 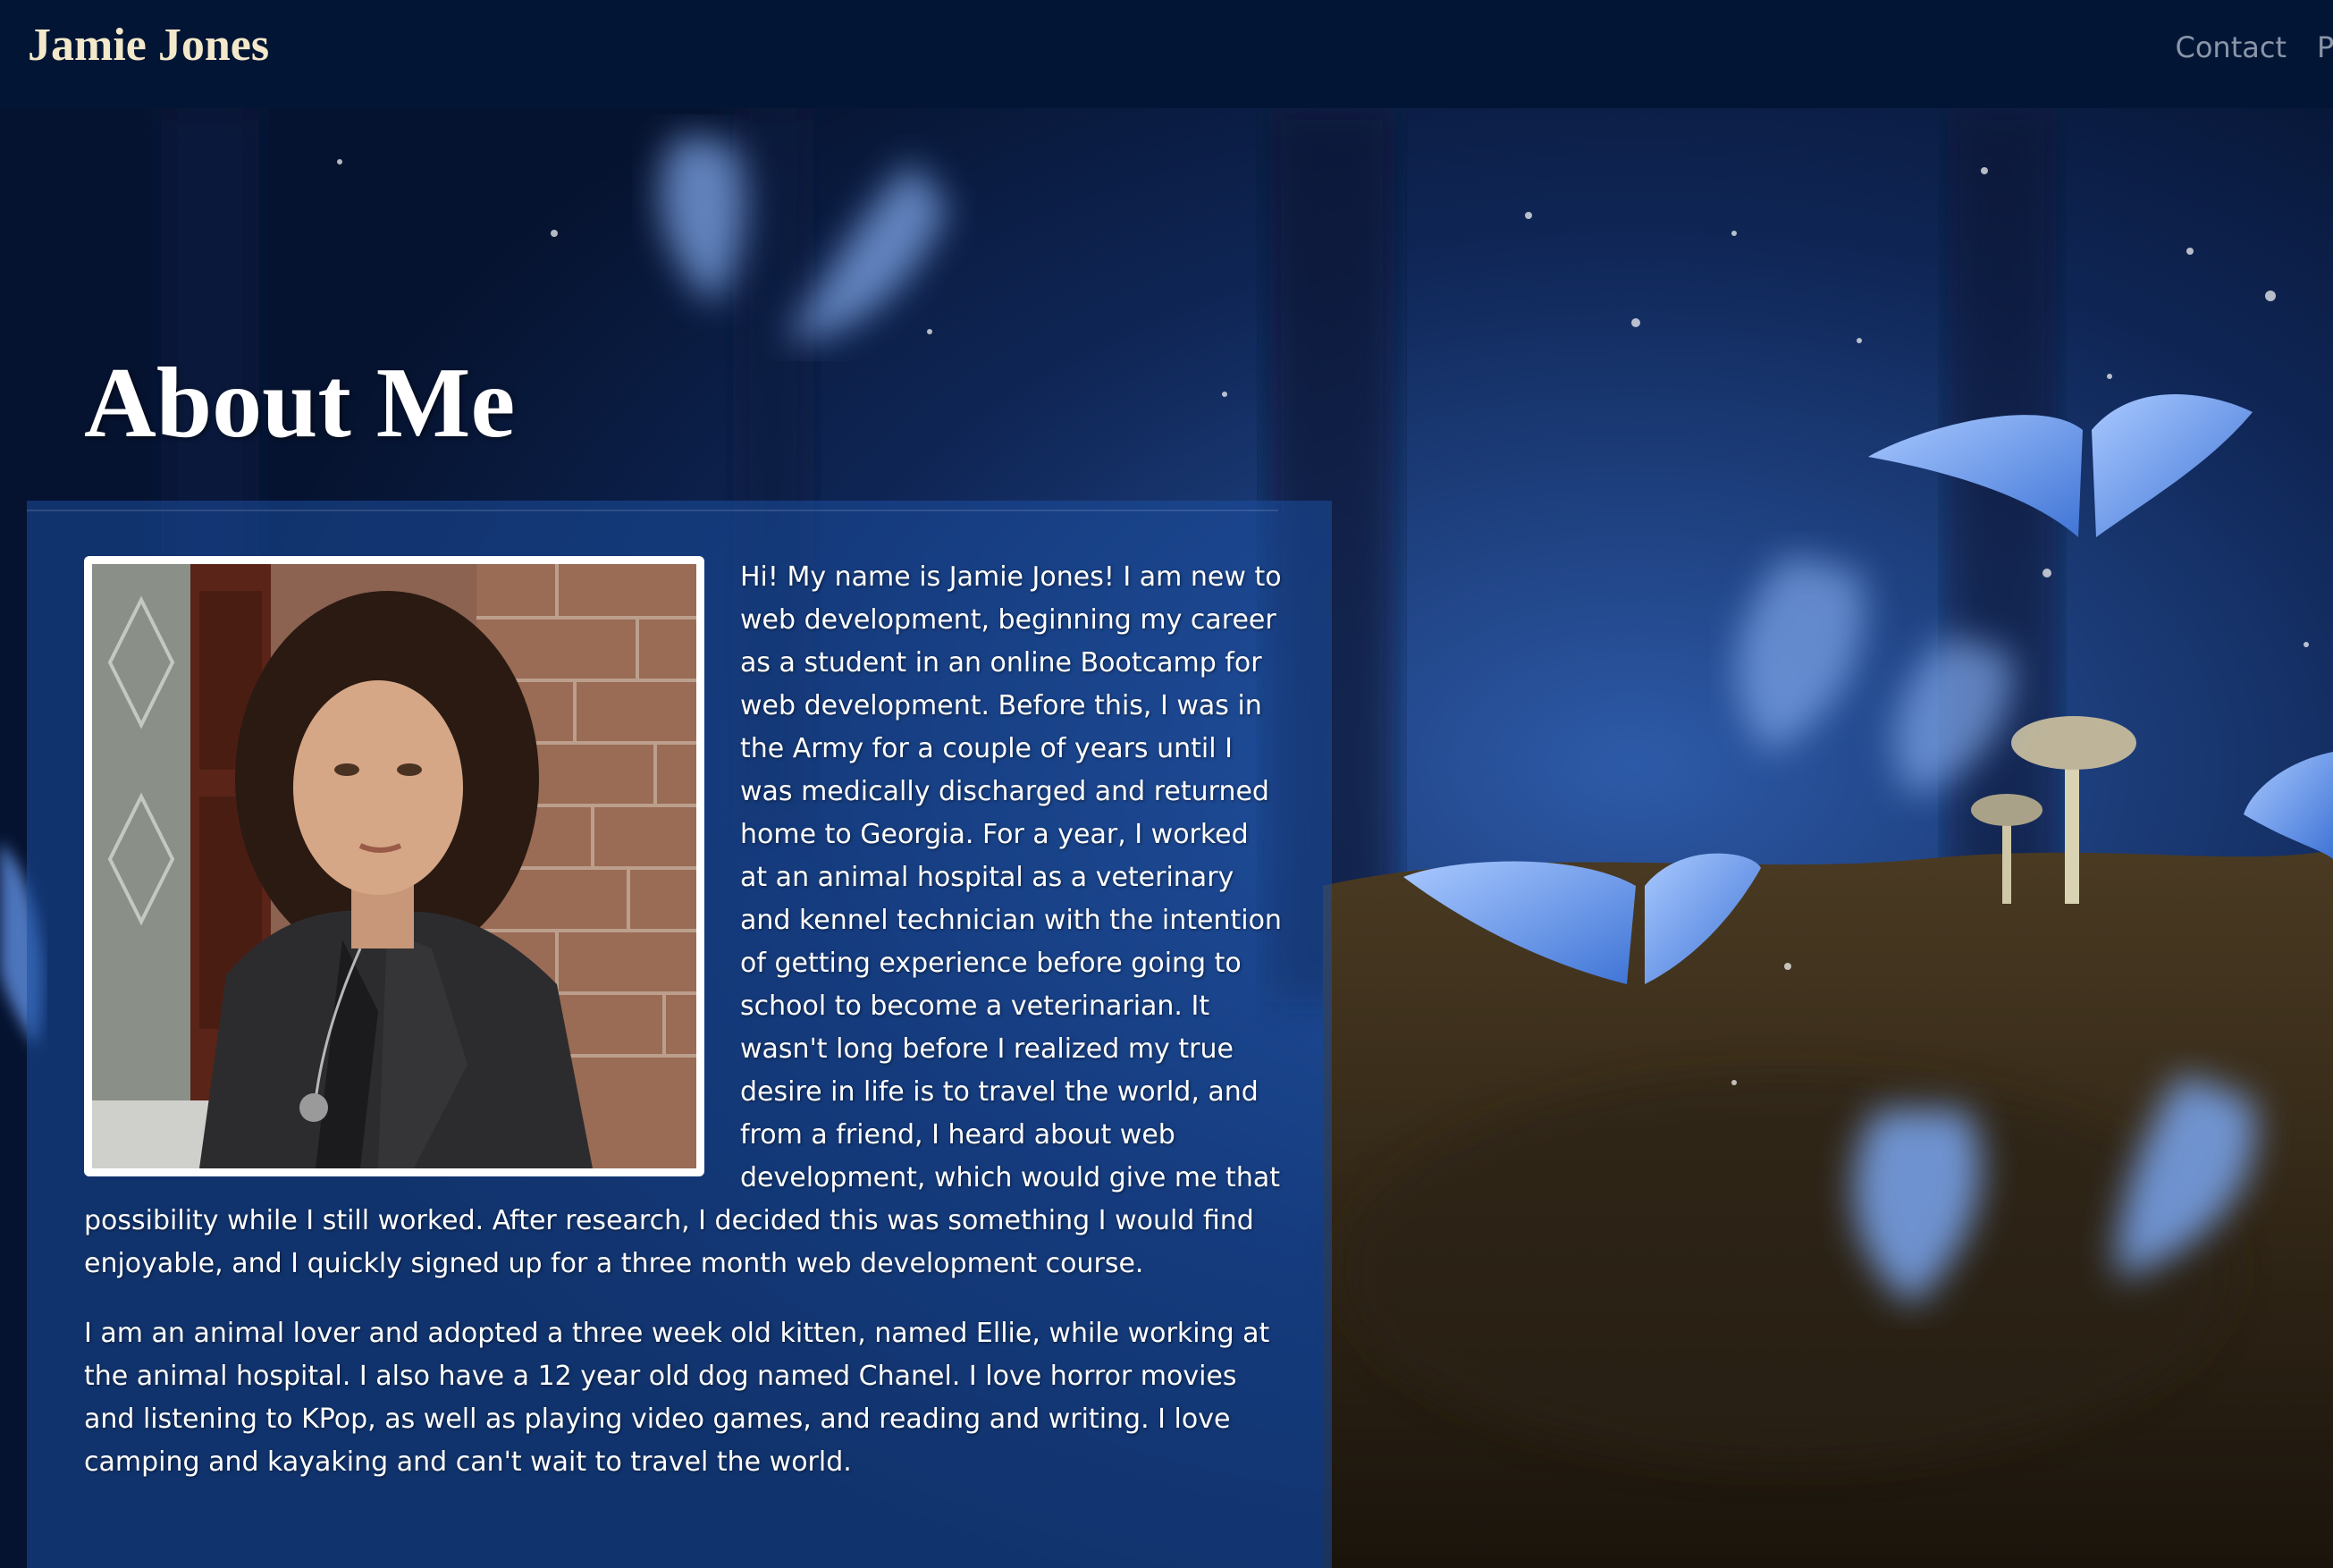 I want to click on brand-title: Jamie Jones, so click(x=148, y=45).